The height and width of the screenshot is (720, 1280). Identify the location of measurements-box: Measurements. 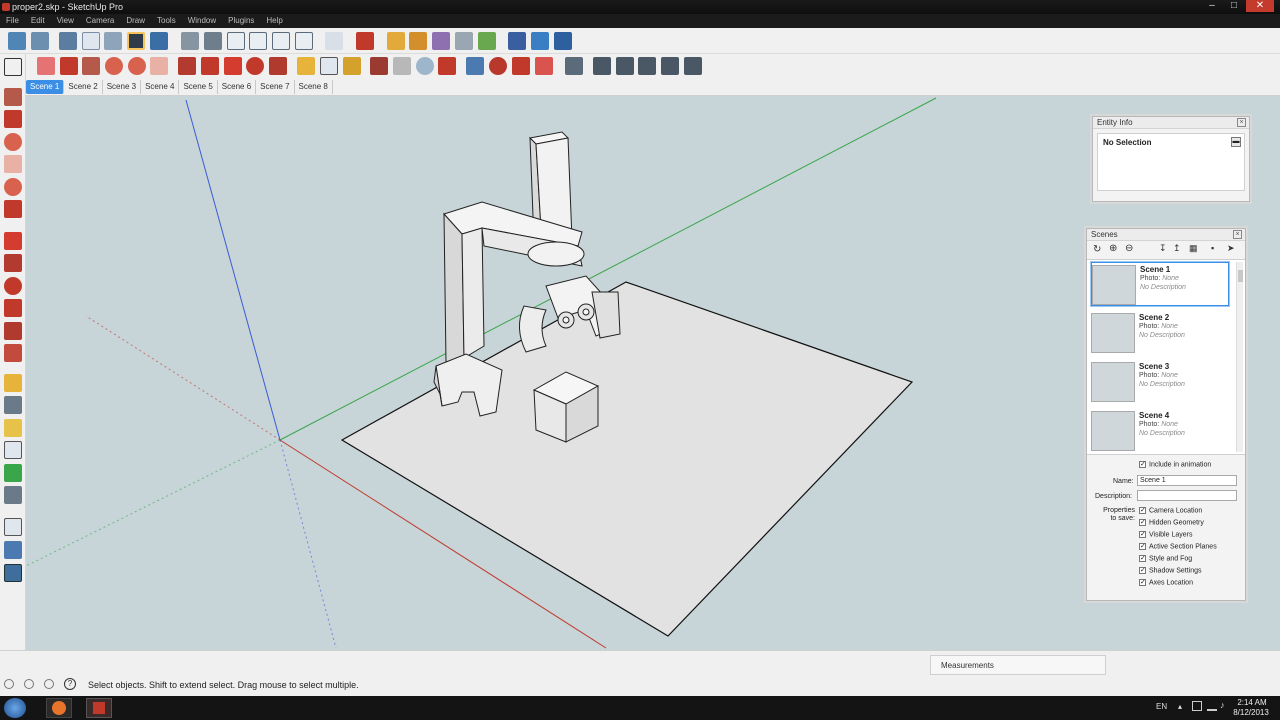
(1018, 665).